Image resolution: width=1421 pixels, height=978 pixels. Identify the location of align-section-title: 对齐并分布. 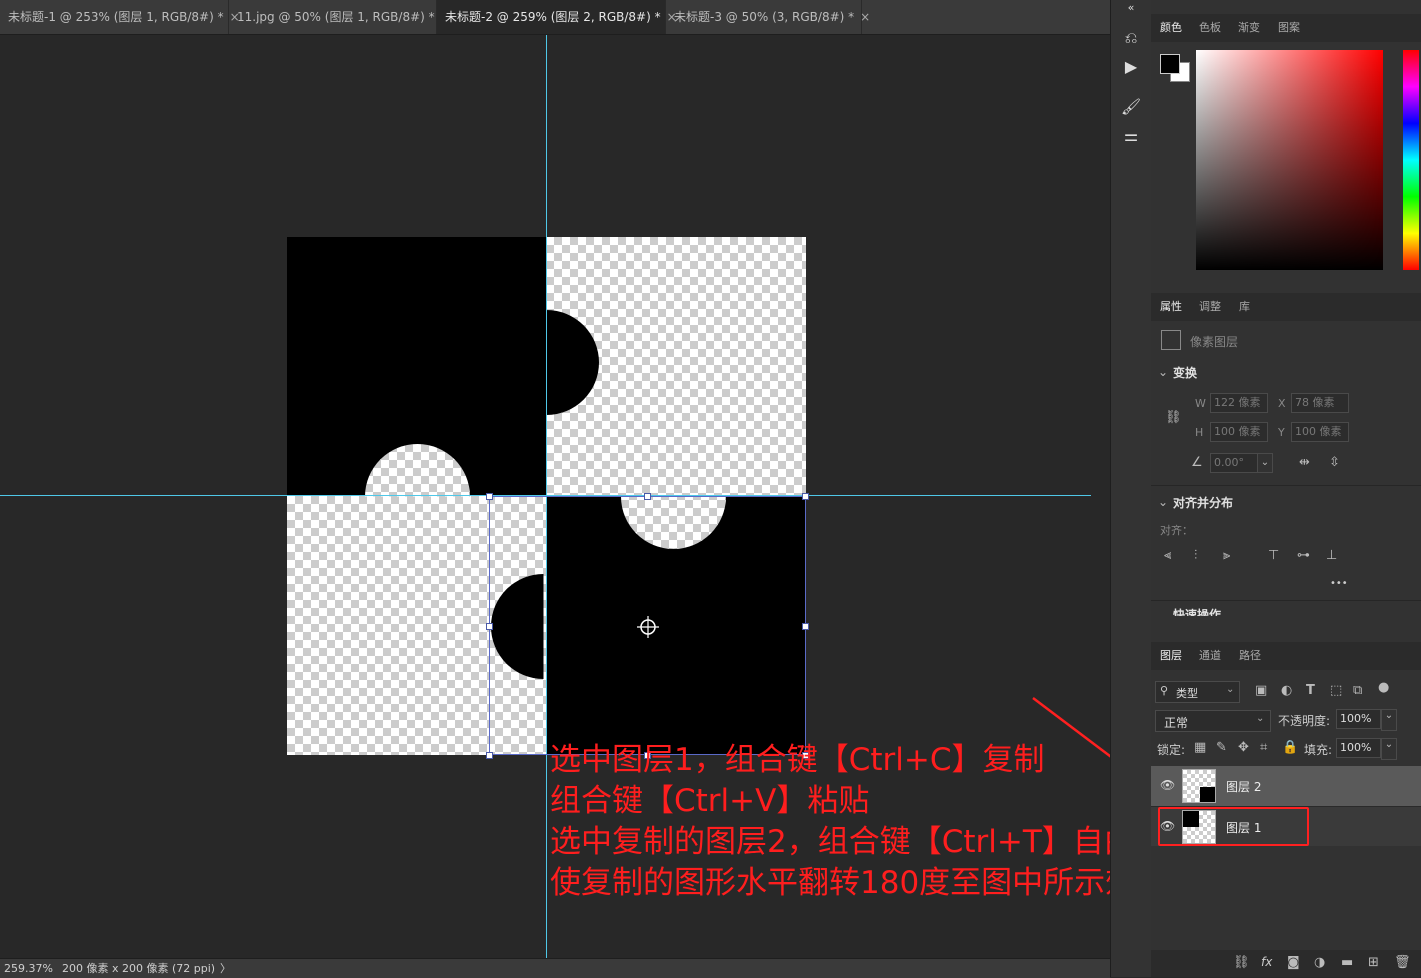
(1203, 502).